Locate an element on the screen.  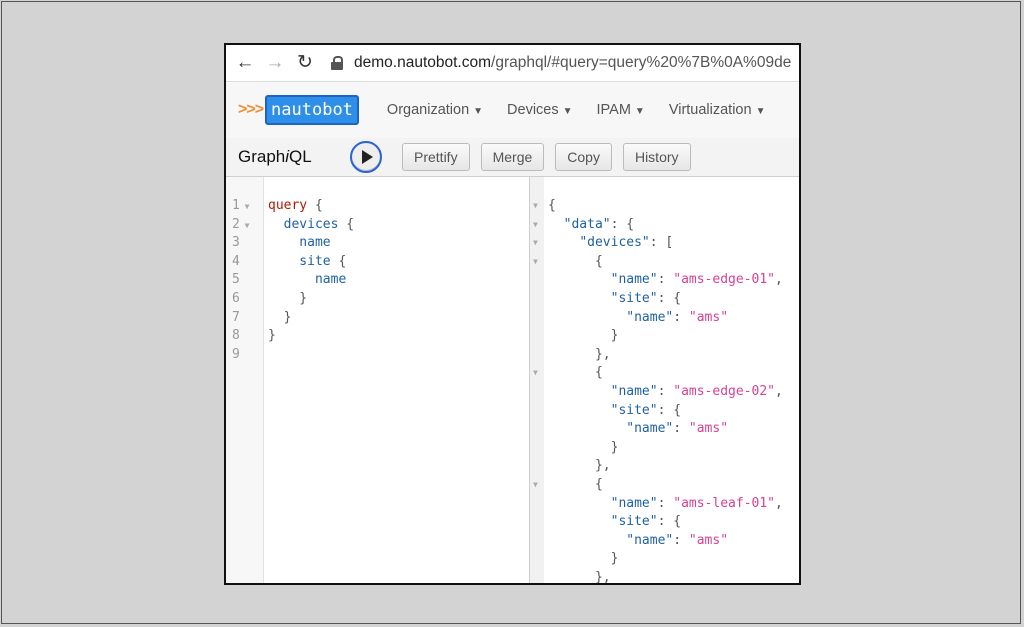
line-number: 5 is located at coordinates (236, 280).